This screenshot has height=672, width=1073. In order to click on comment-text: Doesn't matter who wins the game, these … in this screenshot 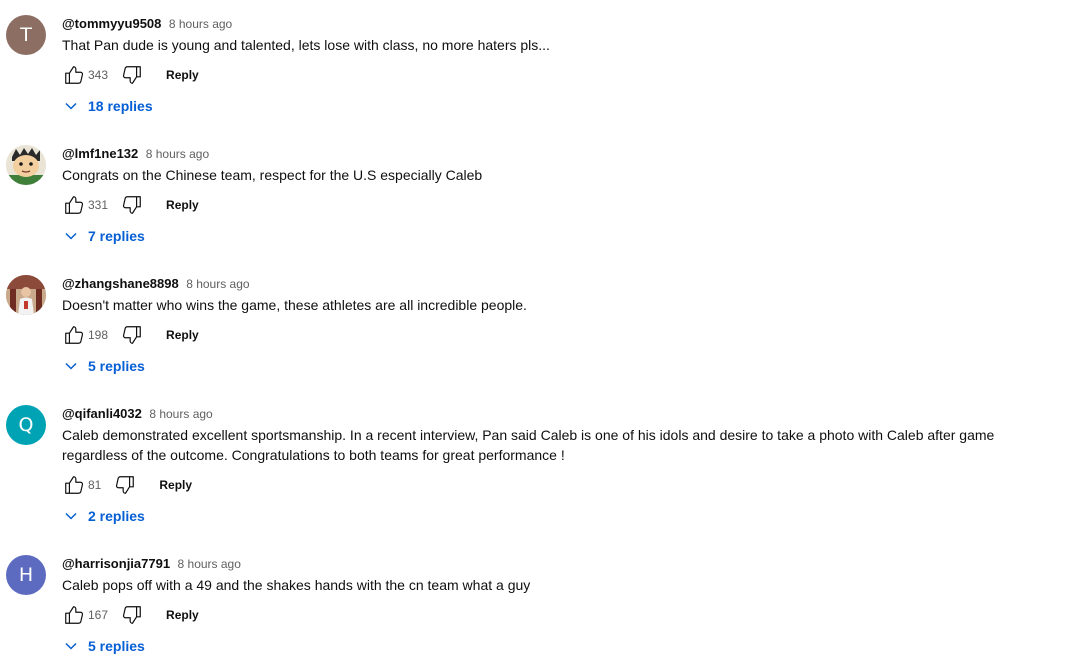, I will do `click(294, 305)`.